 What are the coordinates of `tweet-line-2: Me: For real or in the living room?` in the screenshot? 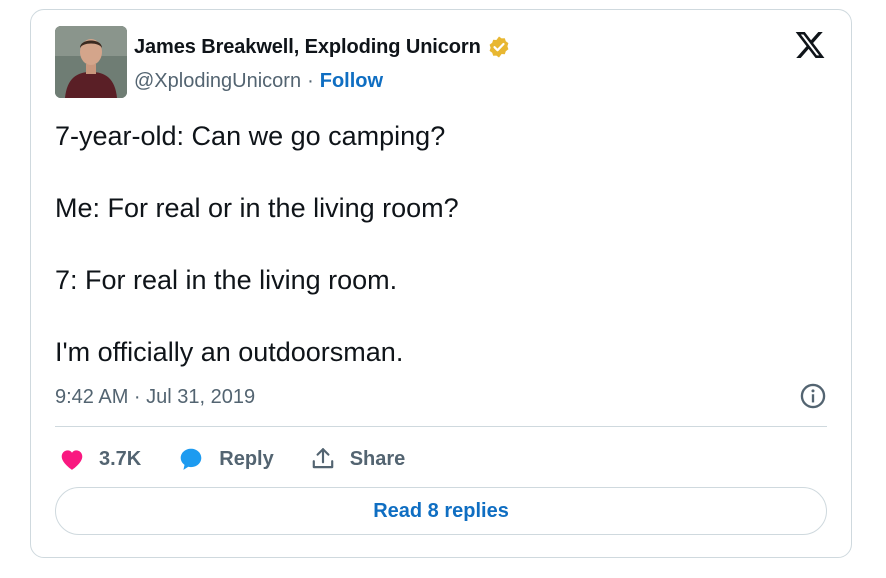 It's located at (257, 208).